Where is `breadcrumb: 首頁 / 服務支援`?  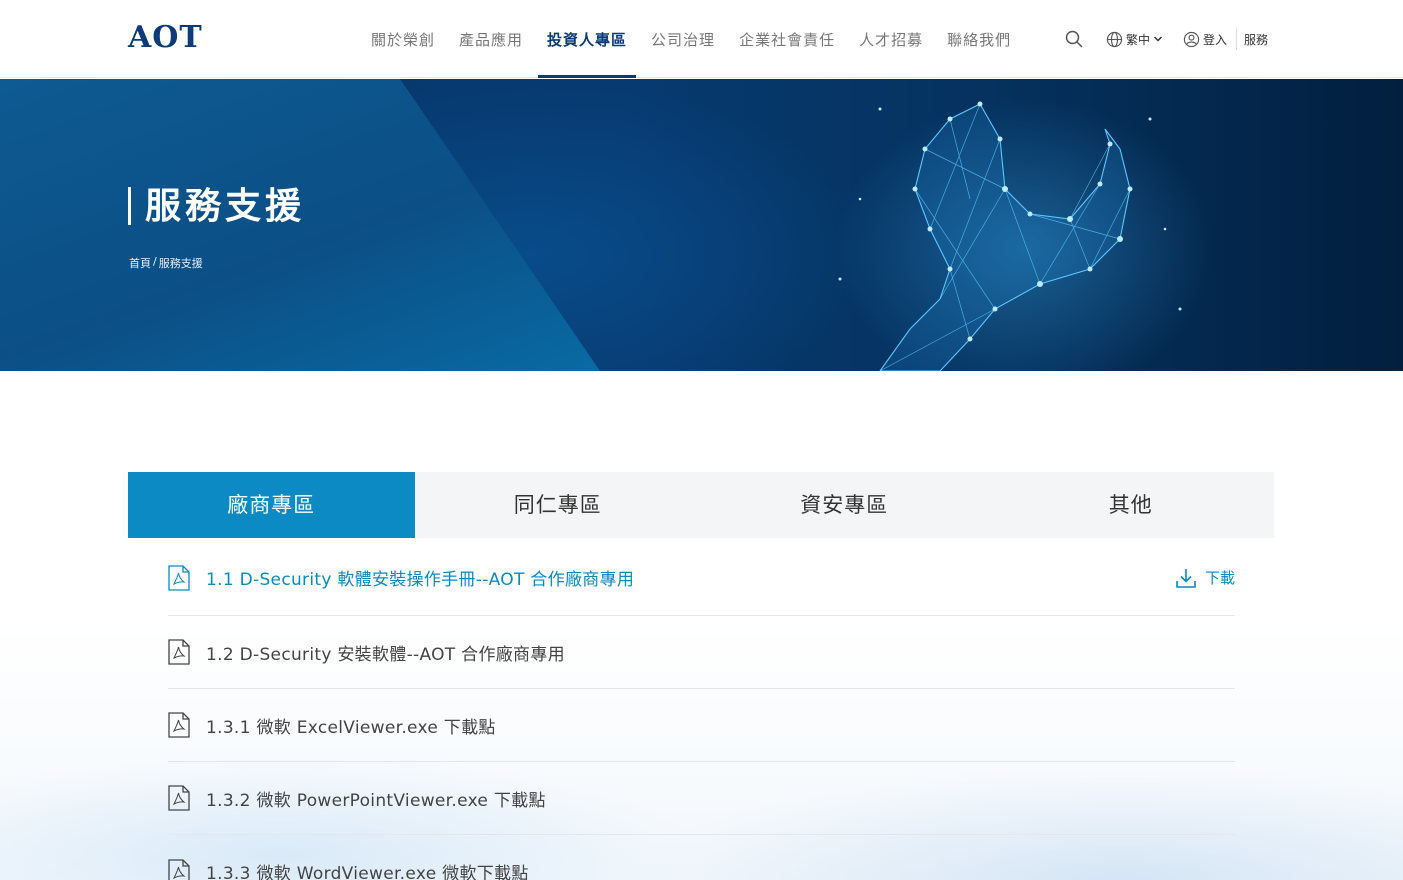
breadcrumb: 首頁 / 服務支援 is located at coordinates (166, 263).